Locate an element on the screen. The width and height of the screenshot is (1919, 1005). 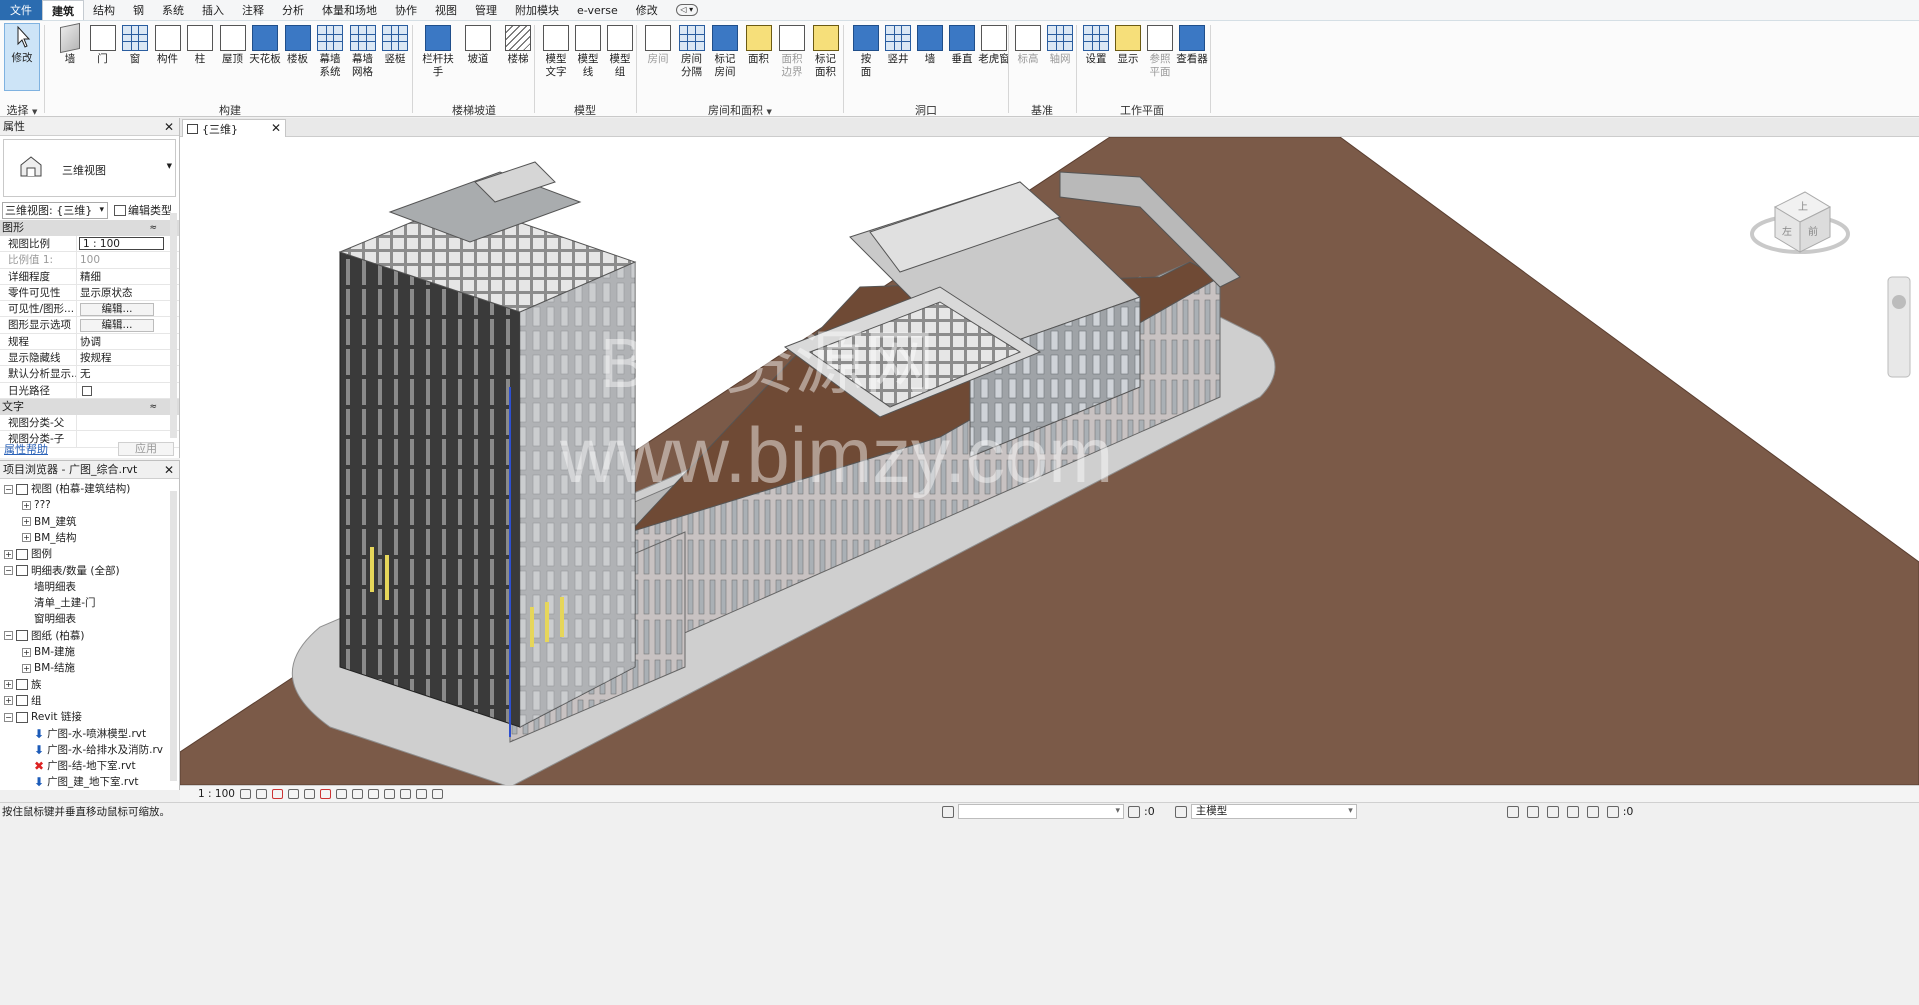
tab-7: 分析 is located at coordinates (293, 10).